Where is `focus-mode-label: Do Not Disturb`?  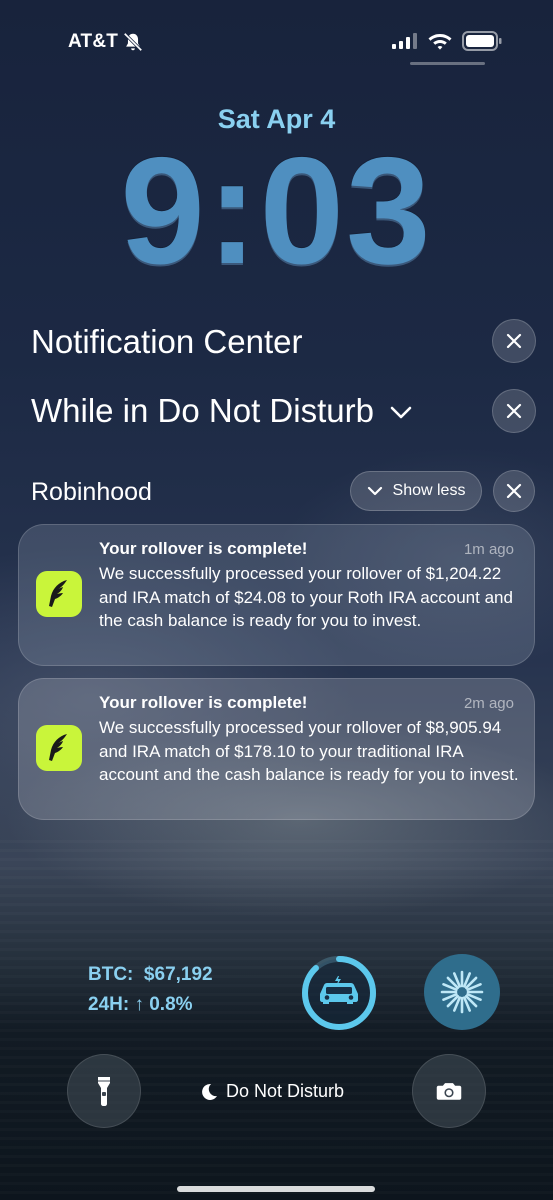
focus-mode-label: Do Not Disturb is located at coordinates (285, 1091).